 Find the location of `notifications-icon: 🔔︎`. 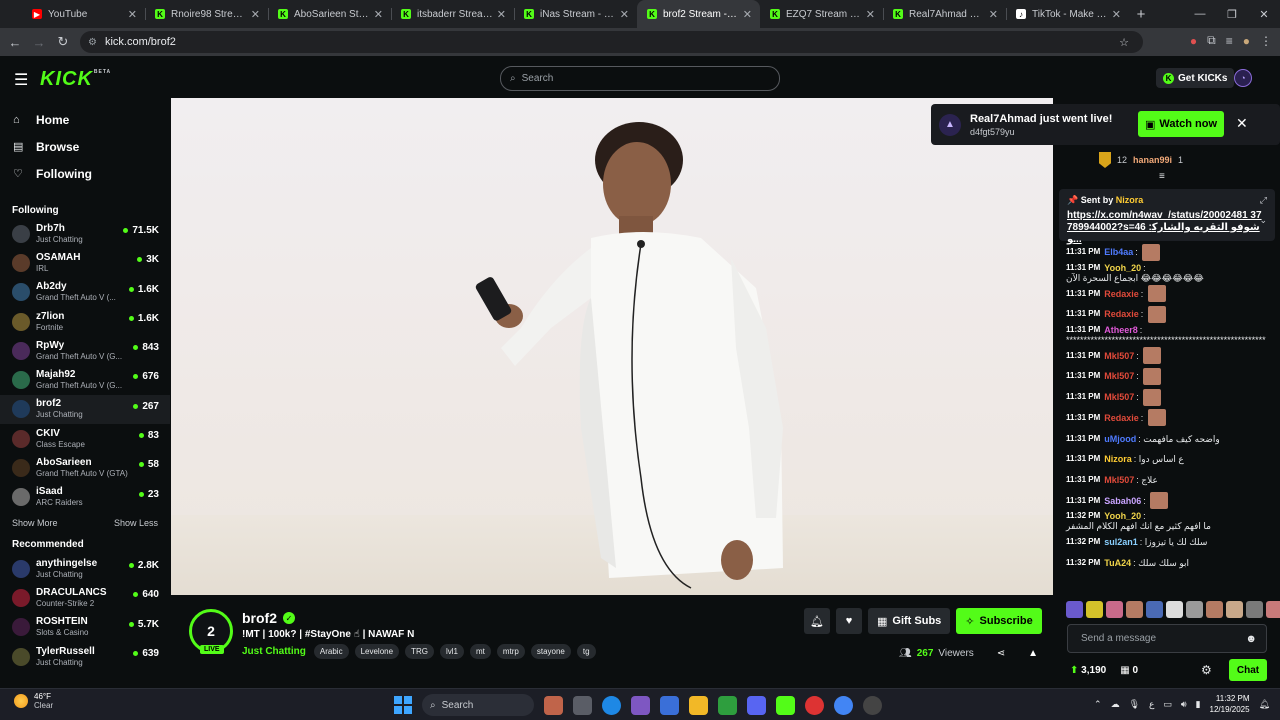

notifications-icon: 🔔︎ is located at coordinates (1264, 704).